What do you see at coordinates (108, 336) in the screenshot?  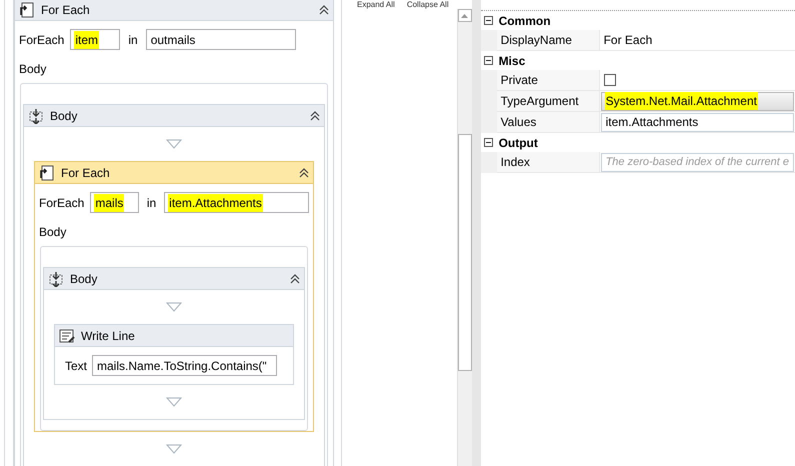 I see `activity-title: Write Line` at bounding box center [108, 336].